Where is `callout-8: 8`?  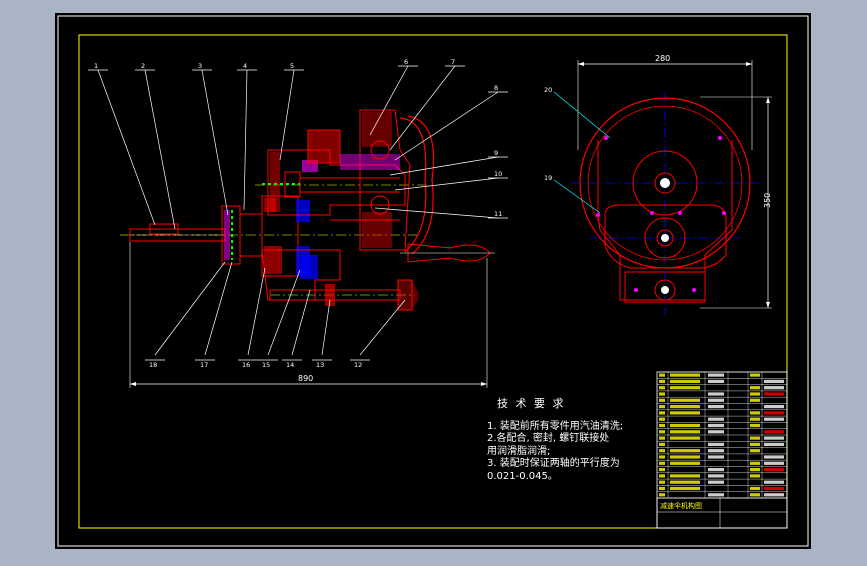
callout-8: 8 is located at coordinates (496, 88).